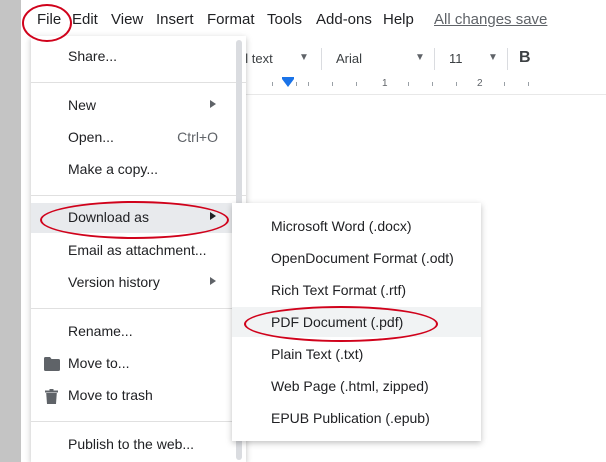 The width and height of the screenshot is (606, 462). I want to click on submenu-item-label: PDF Document (.pdf), so click(337, 322).